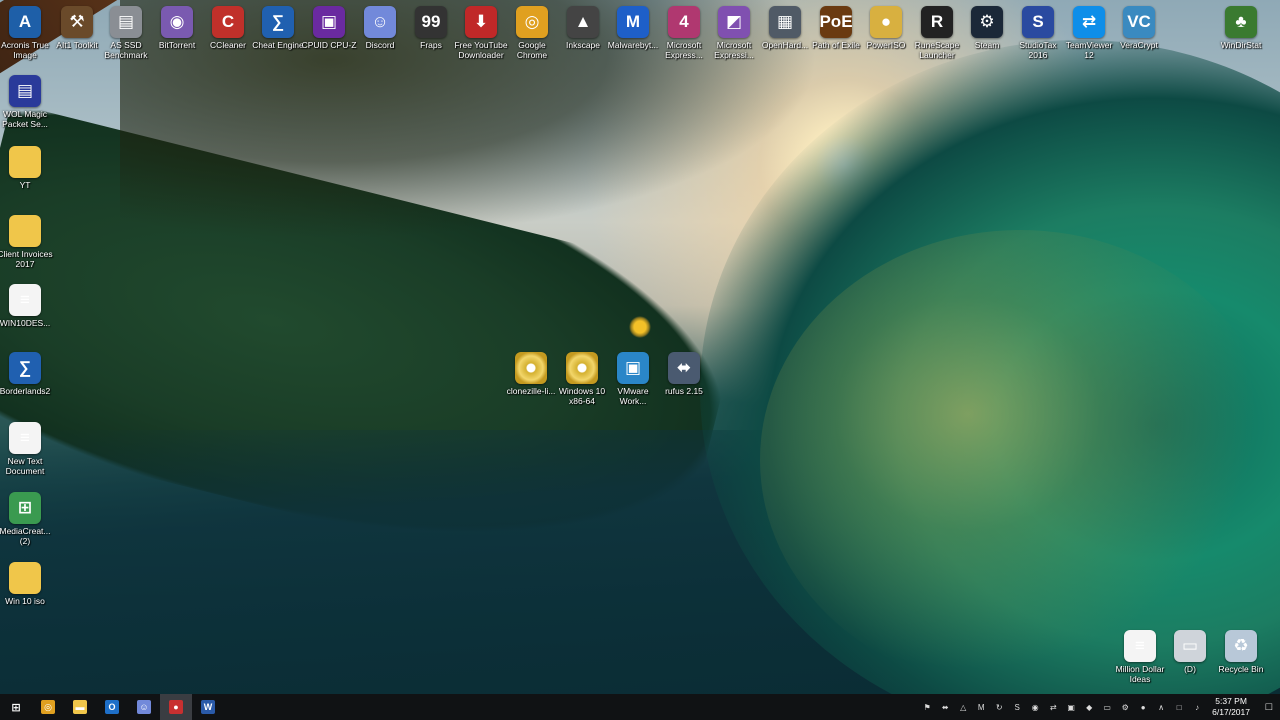  What do you see at coordinates (1099, 707) in the screenshot?
I see `system-tray: ⚑ ⬌ △ M ↻ S ◉ ⇄ ▣ ◆ ▭ ⚙ ● ∧ □ ♪ 5:37 PM 6/17/2017 □` at bounding box center [1099, 707].